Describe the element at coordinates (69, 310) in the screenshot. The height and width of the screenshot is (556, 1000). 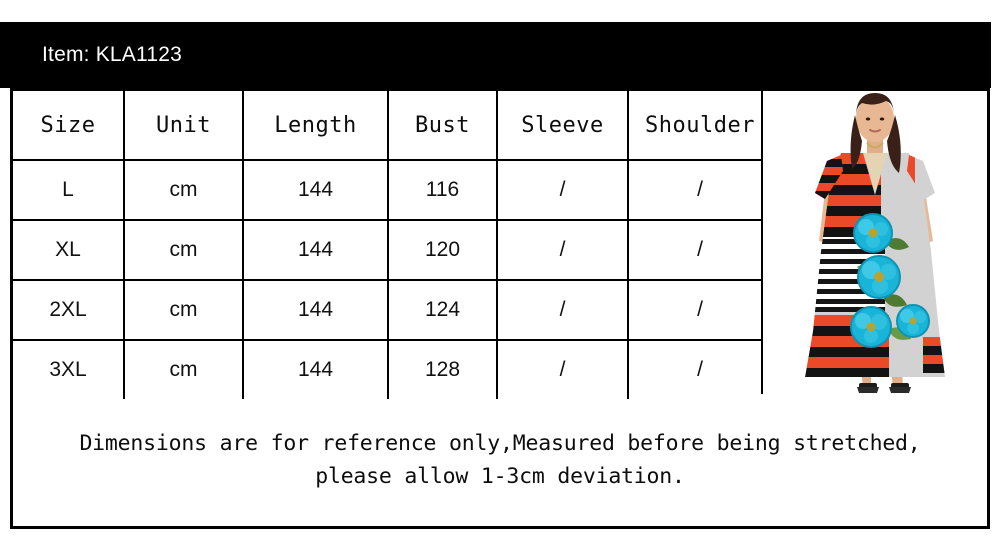
I see `cell-size: 2XL` at that location.